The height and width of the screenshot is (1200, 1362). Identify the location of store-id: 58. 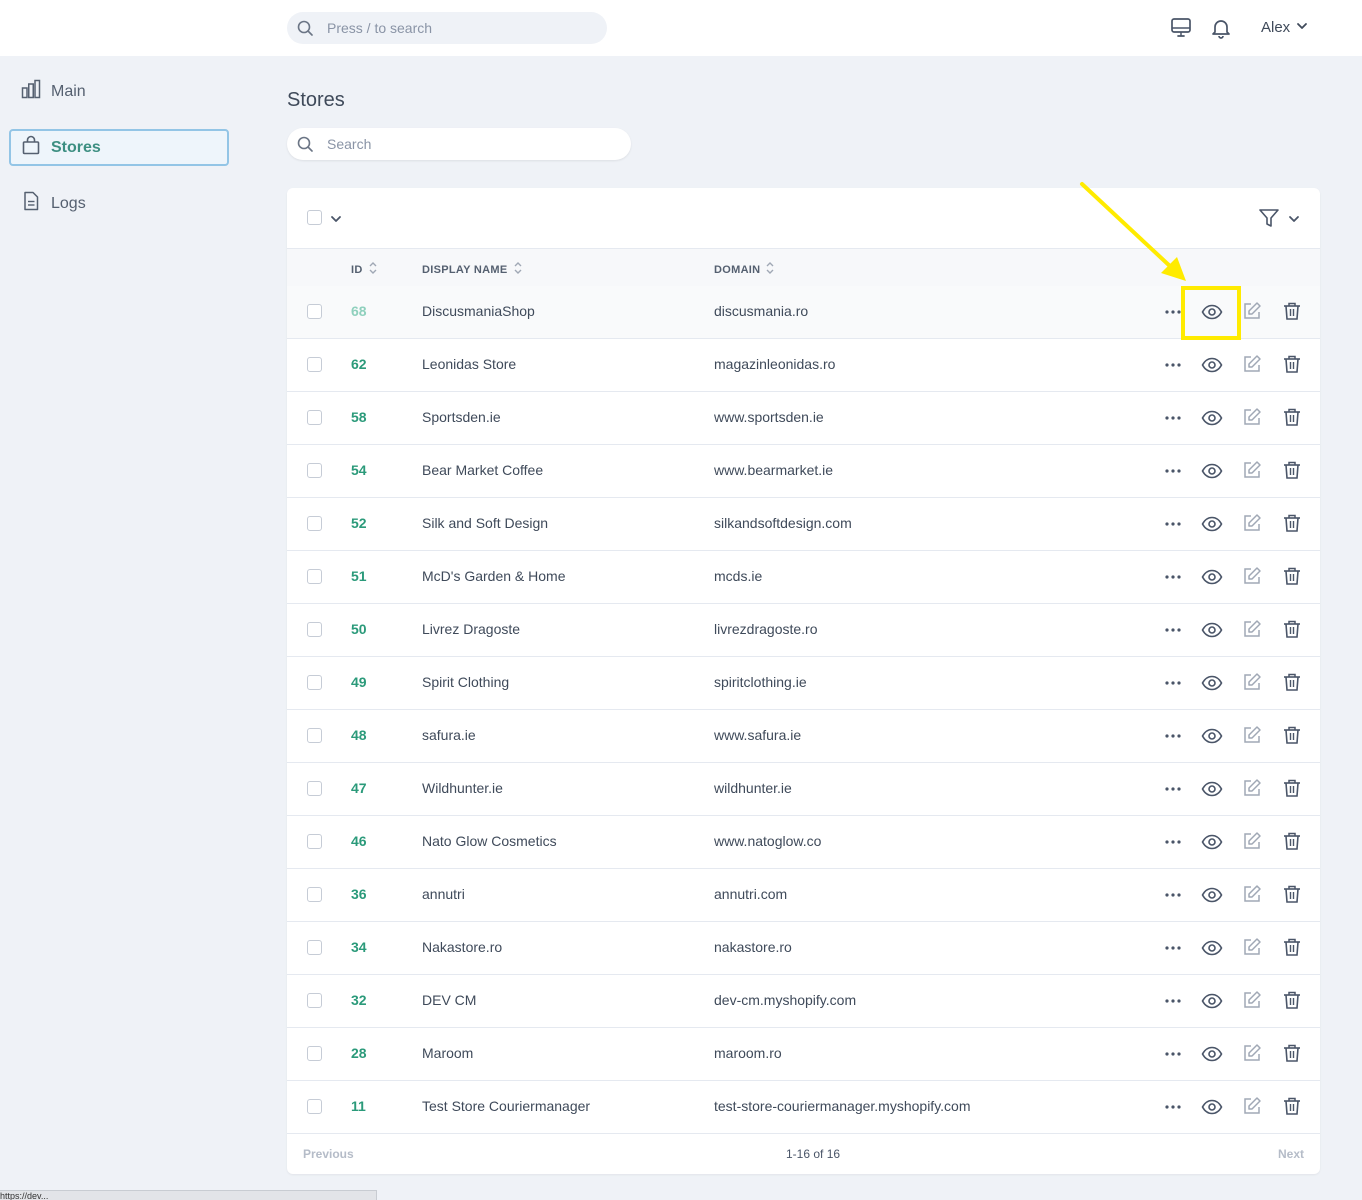
(359, 417).